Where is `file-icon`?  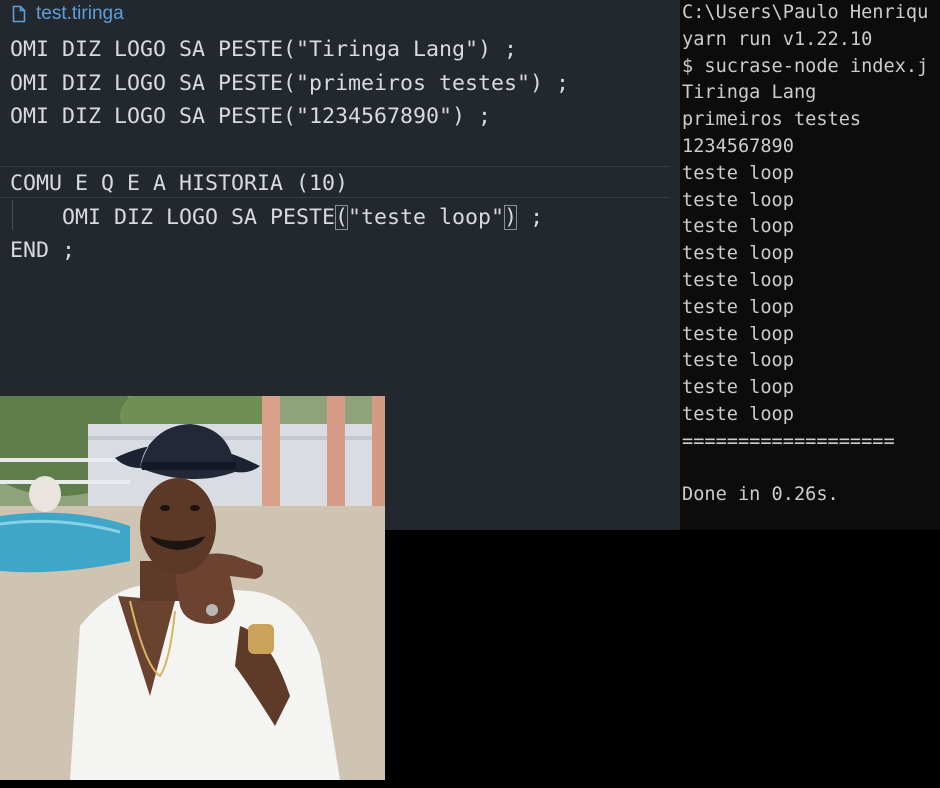
file-icon is located at coordinates (19, 14).